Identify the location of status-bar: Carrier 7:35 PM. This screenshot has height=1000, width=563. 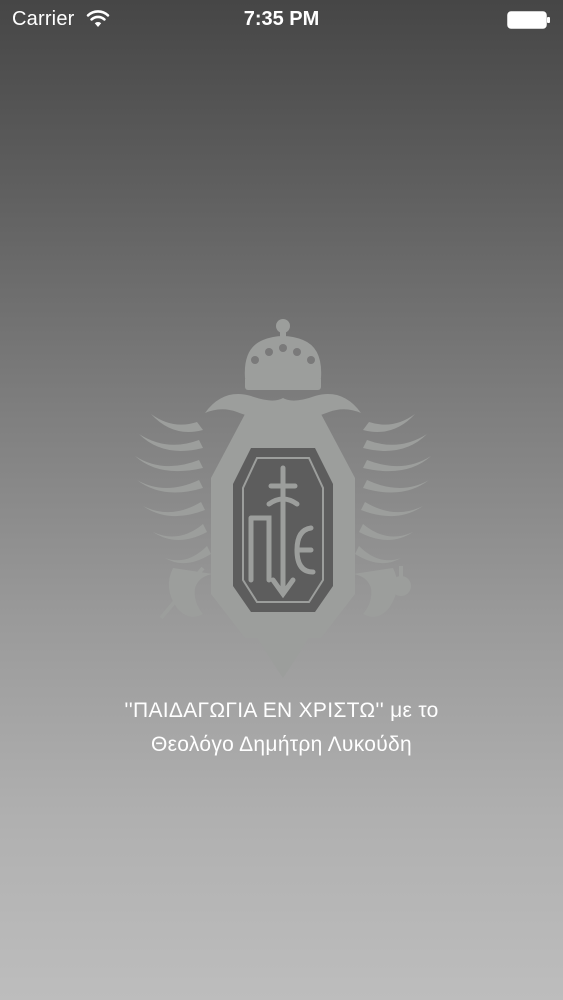
(281, 20).